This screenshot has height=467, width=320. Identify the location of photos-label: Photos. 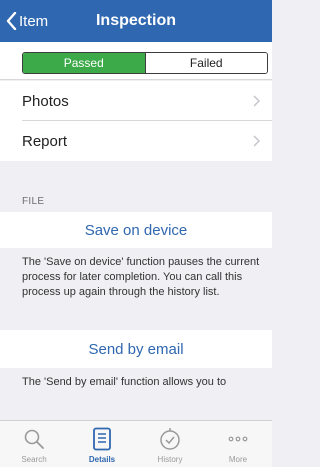
(45, 101).